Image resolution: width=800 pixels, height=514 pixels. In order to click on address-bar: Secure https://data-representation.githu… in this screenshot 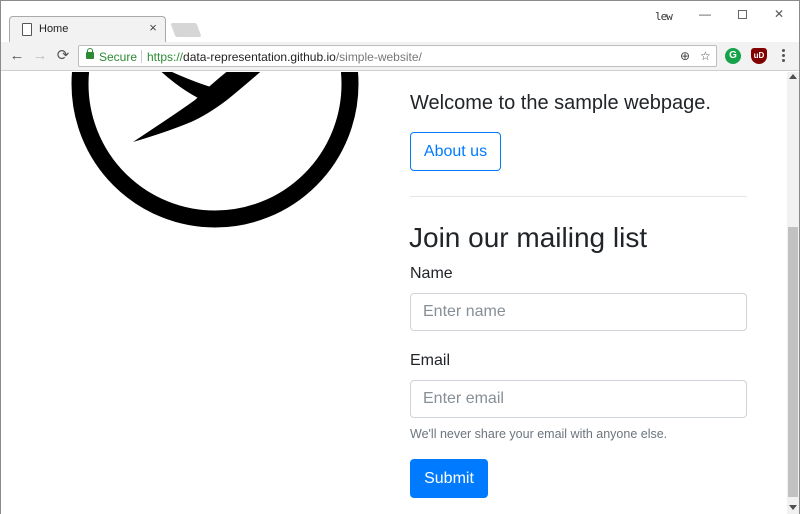, I will do `click(397, 56)`.